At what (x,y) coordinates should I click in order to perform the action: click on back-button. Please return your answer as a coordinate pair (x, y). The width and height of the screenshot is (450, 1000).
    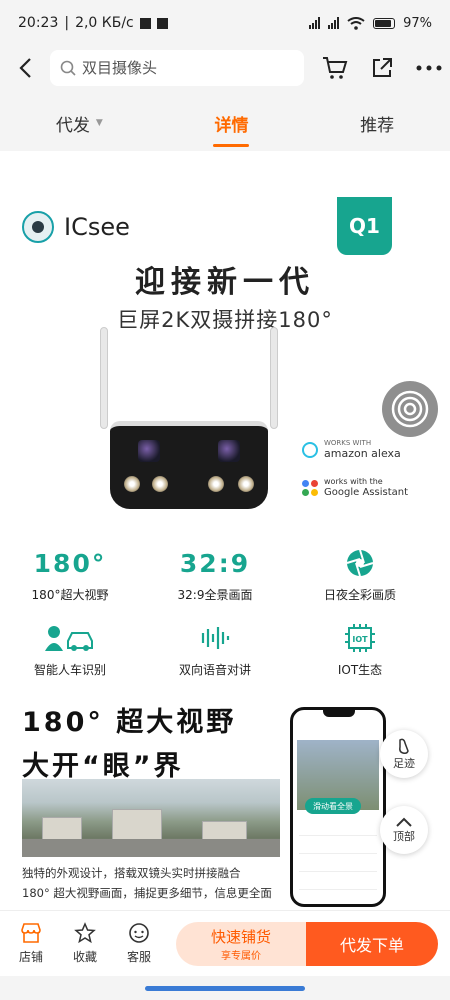
    Looking at the image, I should click on (25, 68).